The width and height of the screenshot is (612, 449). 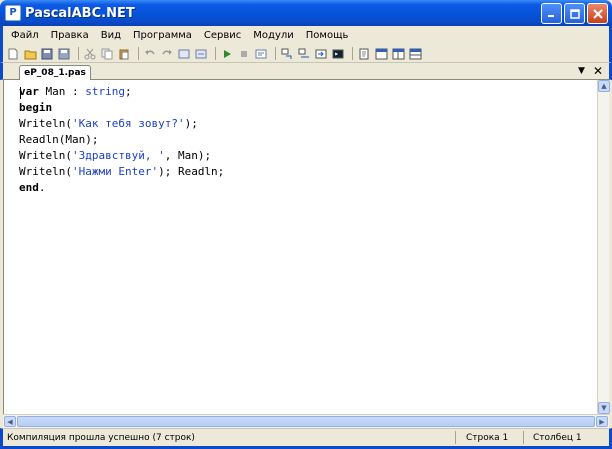 I want to click on code-line: Writeln('Здравствуй, ', Man);, so click(x=121, y=156).